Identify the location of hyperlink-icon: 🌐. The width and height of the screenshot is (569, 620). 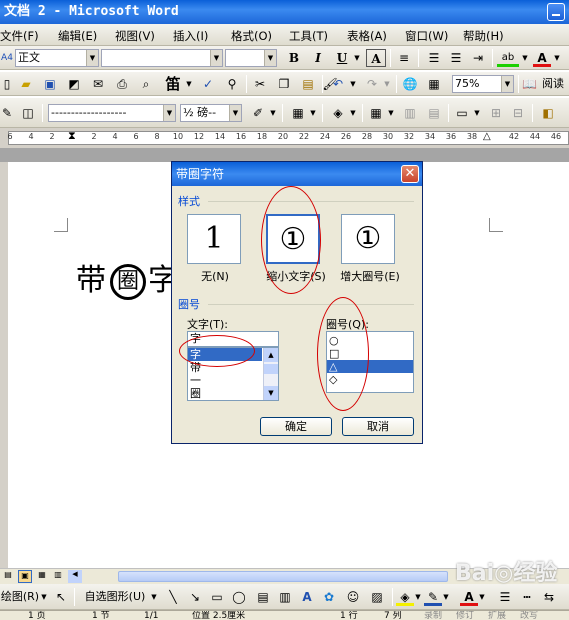
(410, 84).